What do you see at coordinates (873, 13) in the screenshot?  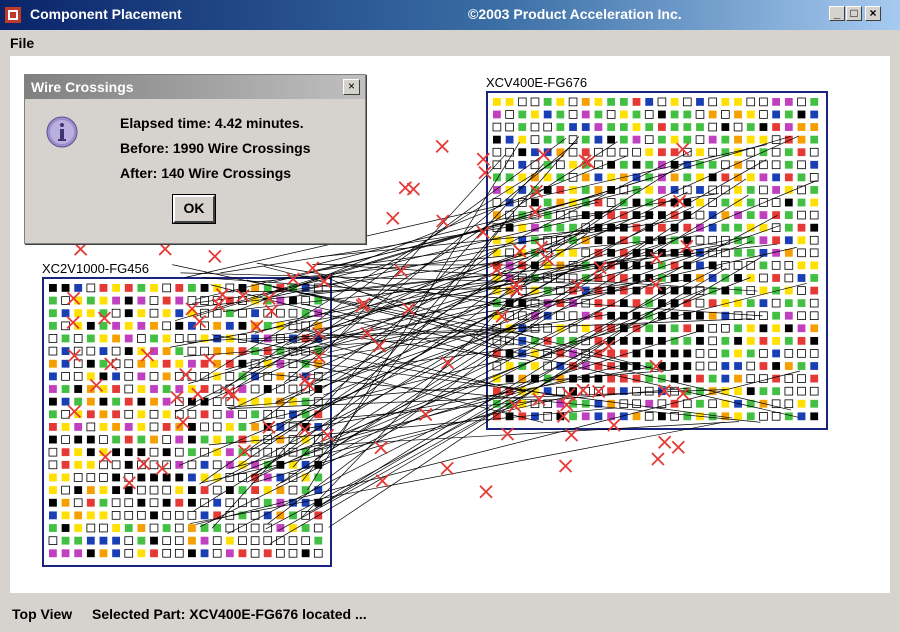 I see `close-button: ×` at bounding box center [873, 13].